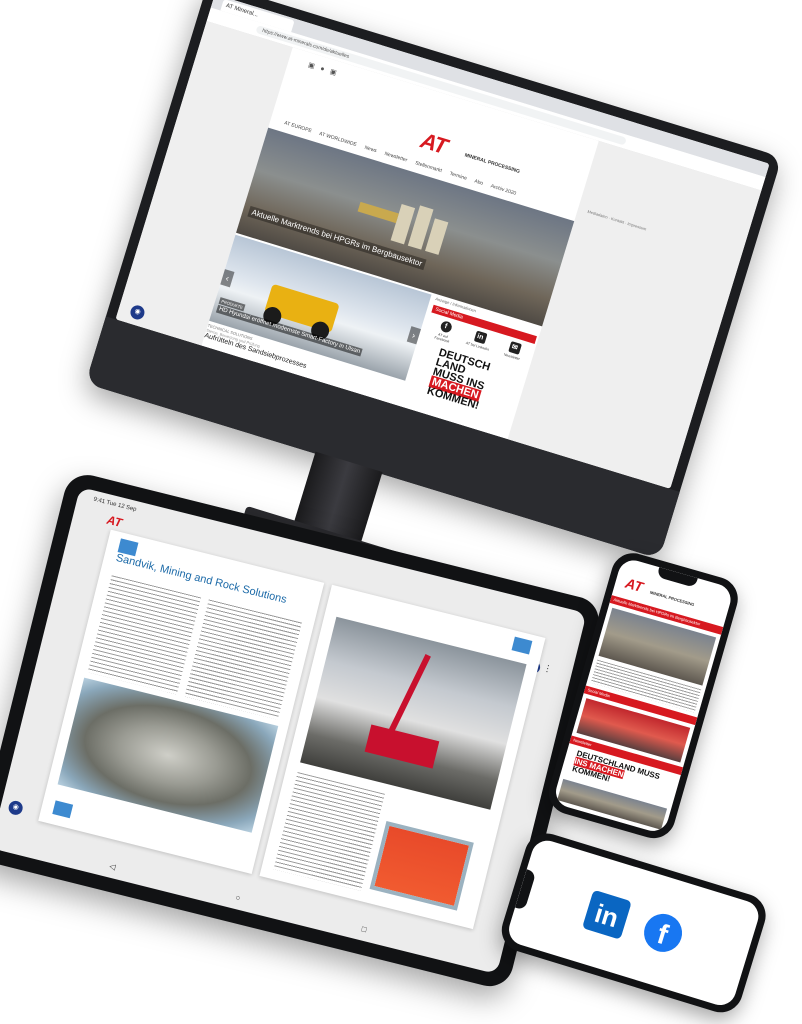 The height and width of the screenshot is (1024, 802). Describe the element at coordinates (672, 598) in the screenshot. I see `phone-logo-subtitle: MINERAL PROCESSING` at that location.